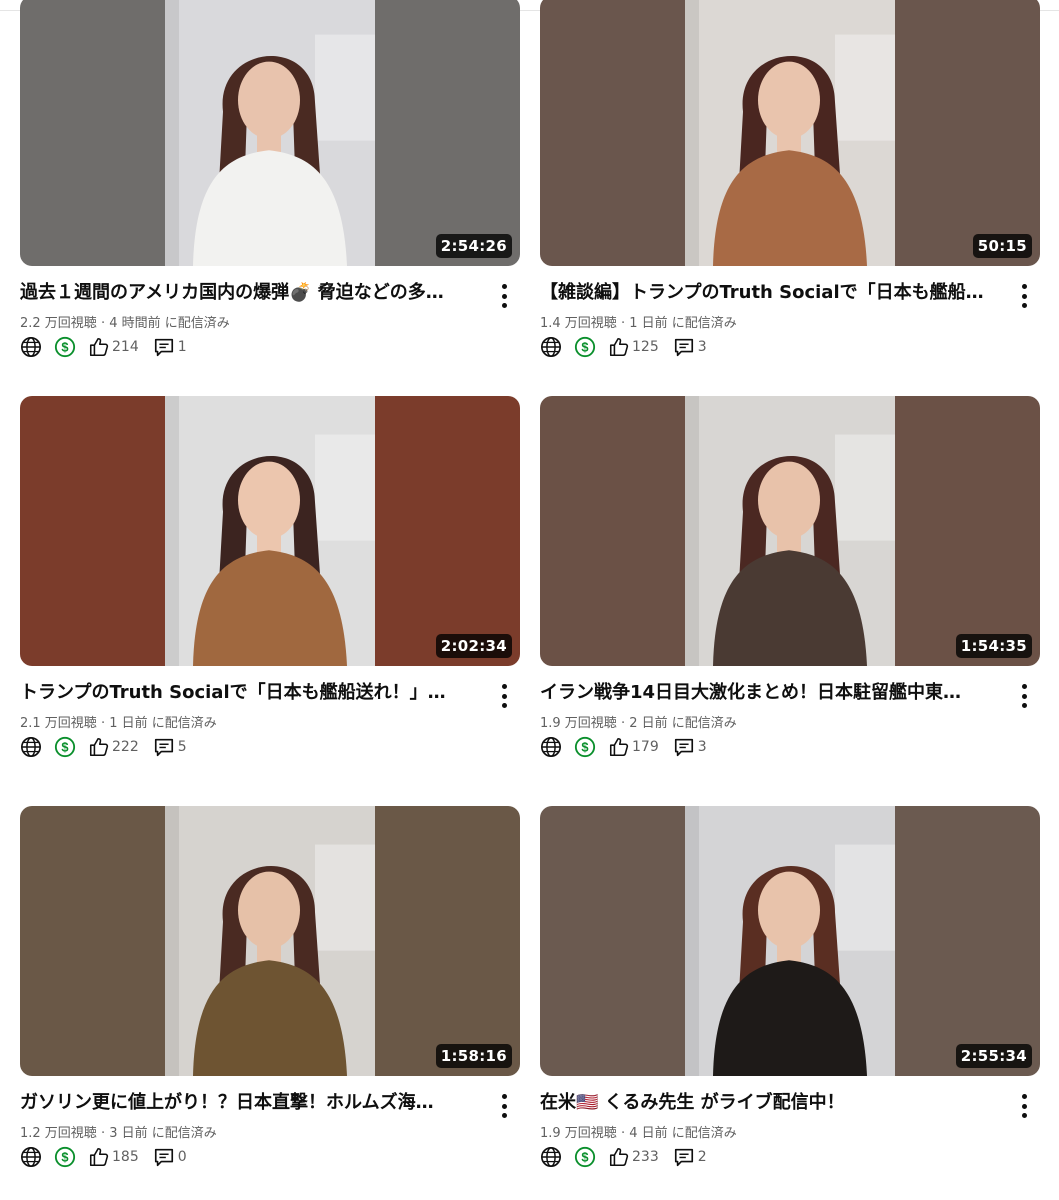 The width and height of the screenshot is (1059, 1200). I want to click on comments-stat: 0, so click(170, 1157).